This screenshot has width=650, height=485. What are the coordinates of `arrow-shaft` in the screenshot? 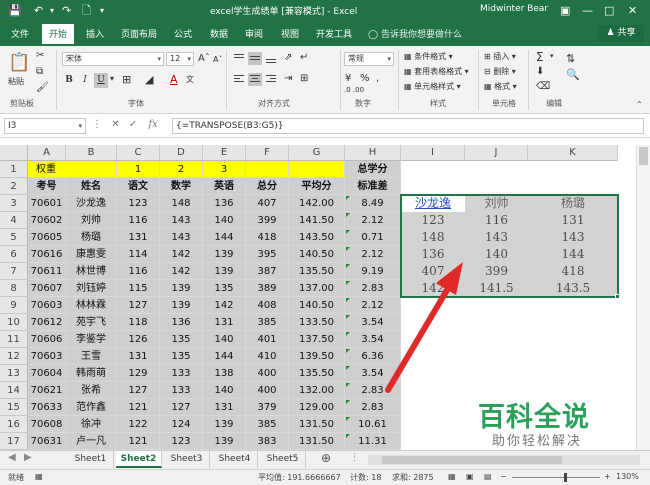 It's located at (419, 337).